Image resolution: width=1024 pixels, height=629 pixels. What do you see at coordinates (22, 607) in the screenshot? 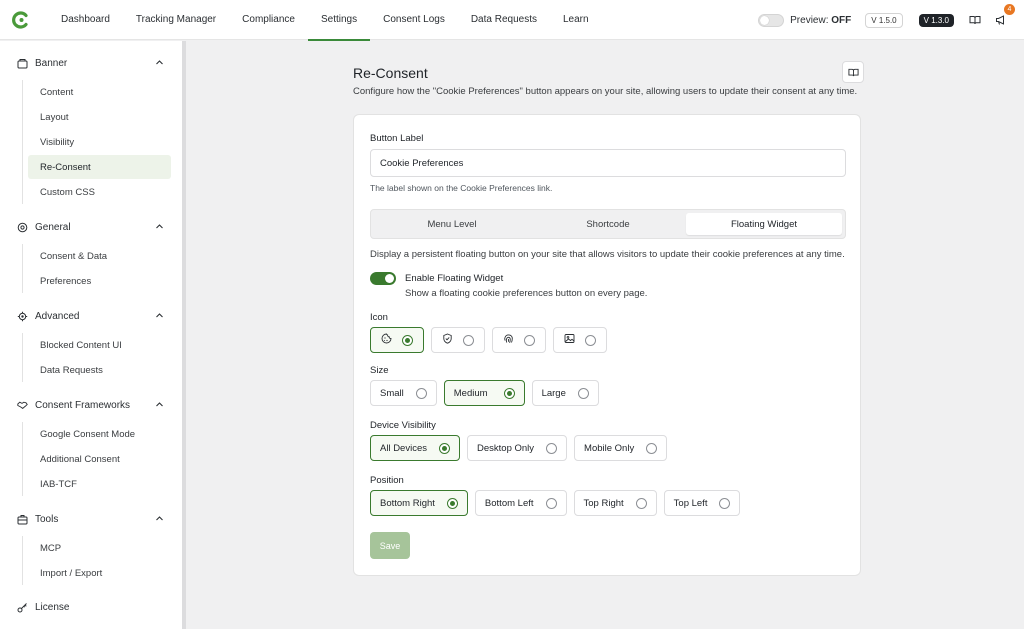
I see `key-icon` at bounding box center [22, 607].